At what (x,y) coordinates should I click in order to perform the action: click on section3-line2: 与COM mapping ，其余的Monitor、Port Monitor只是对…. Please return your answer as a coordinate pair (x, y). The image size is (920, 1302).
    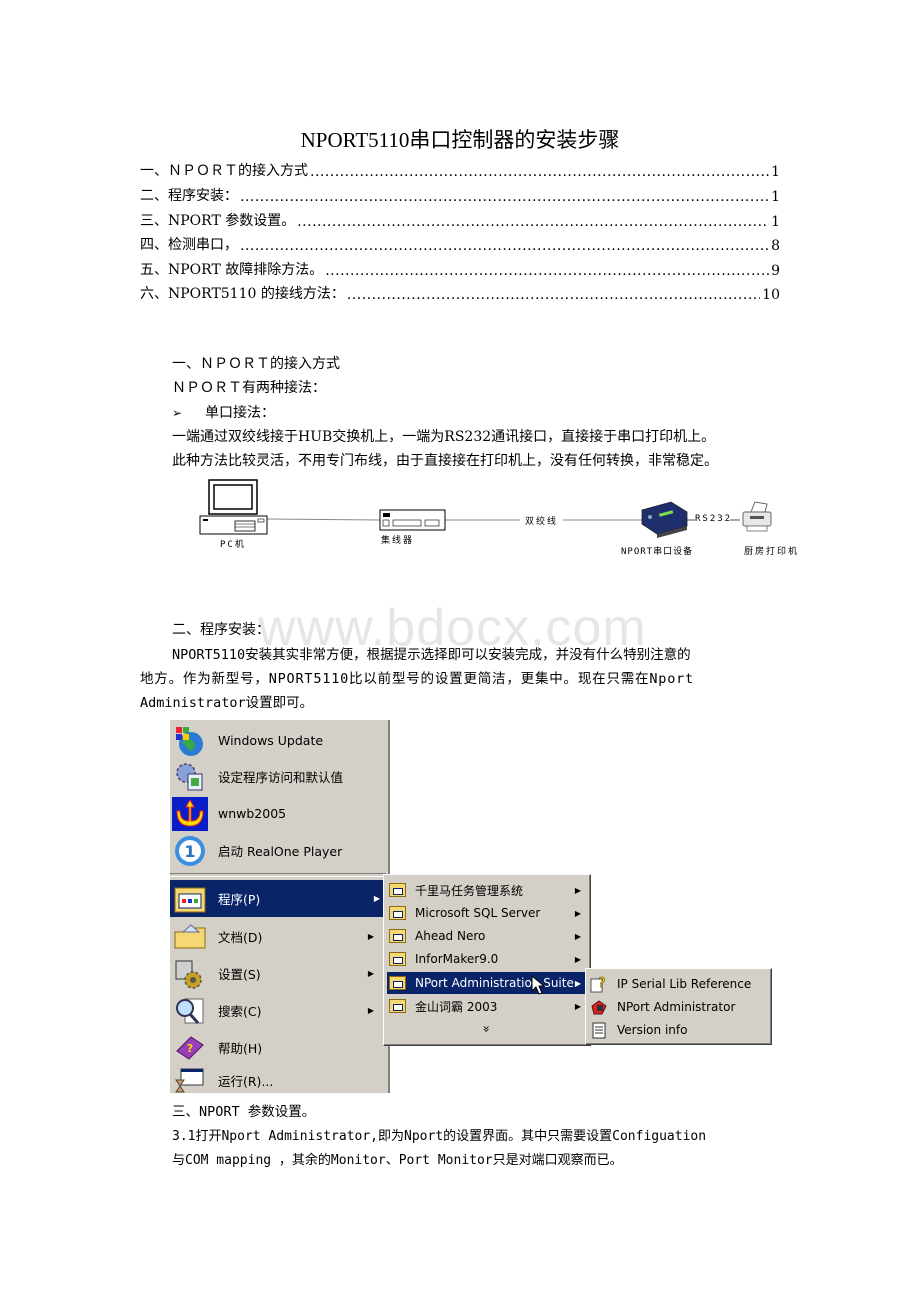
    Looking at the image, I should click on (397, 1160).